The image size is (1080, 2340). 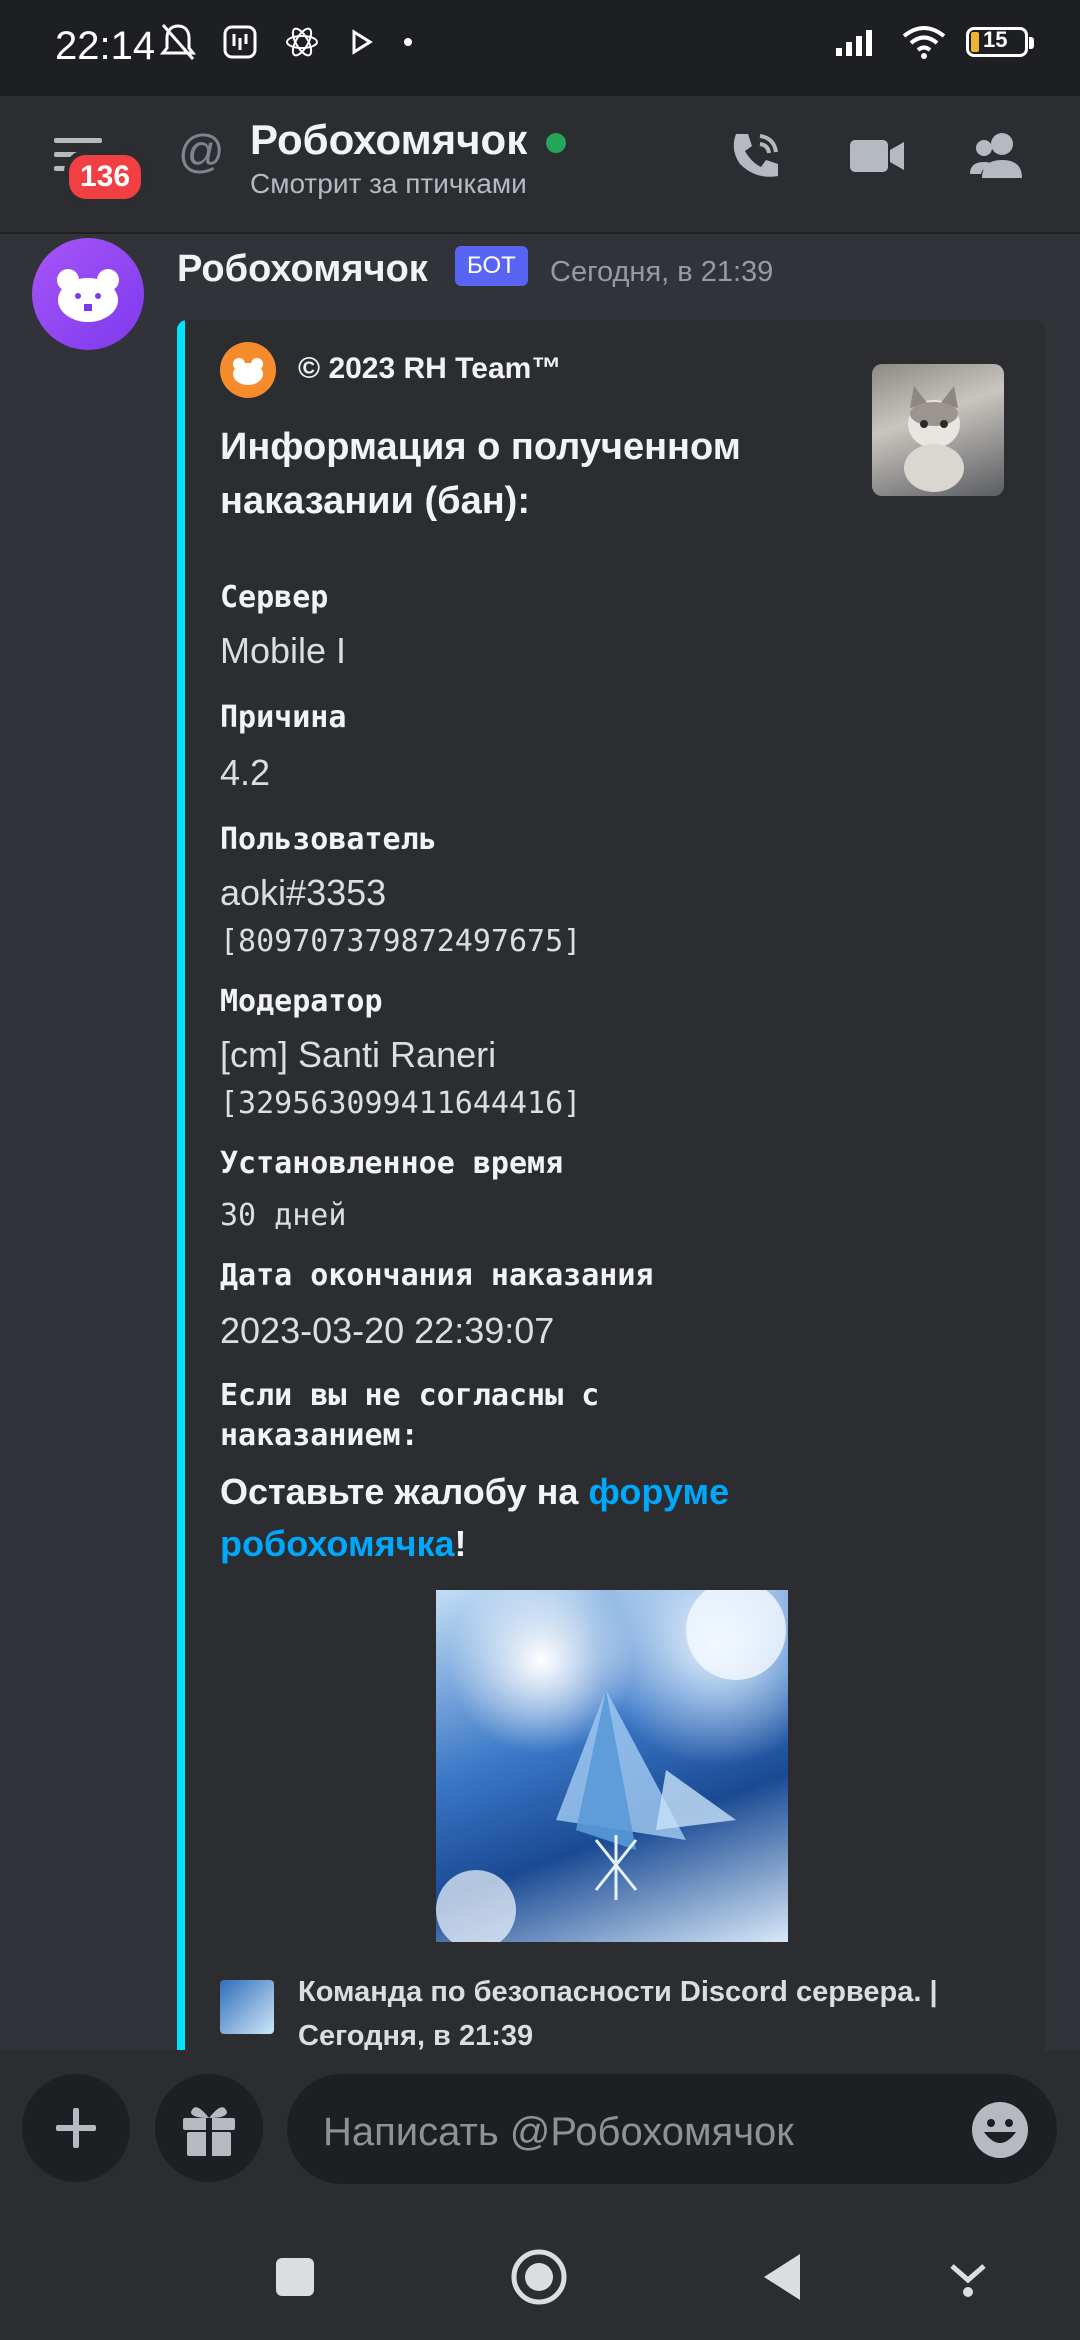 I want to click on embed-title: Информация о полученном наказании (бан):, so click(x=480, y=474).